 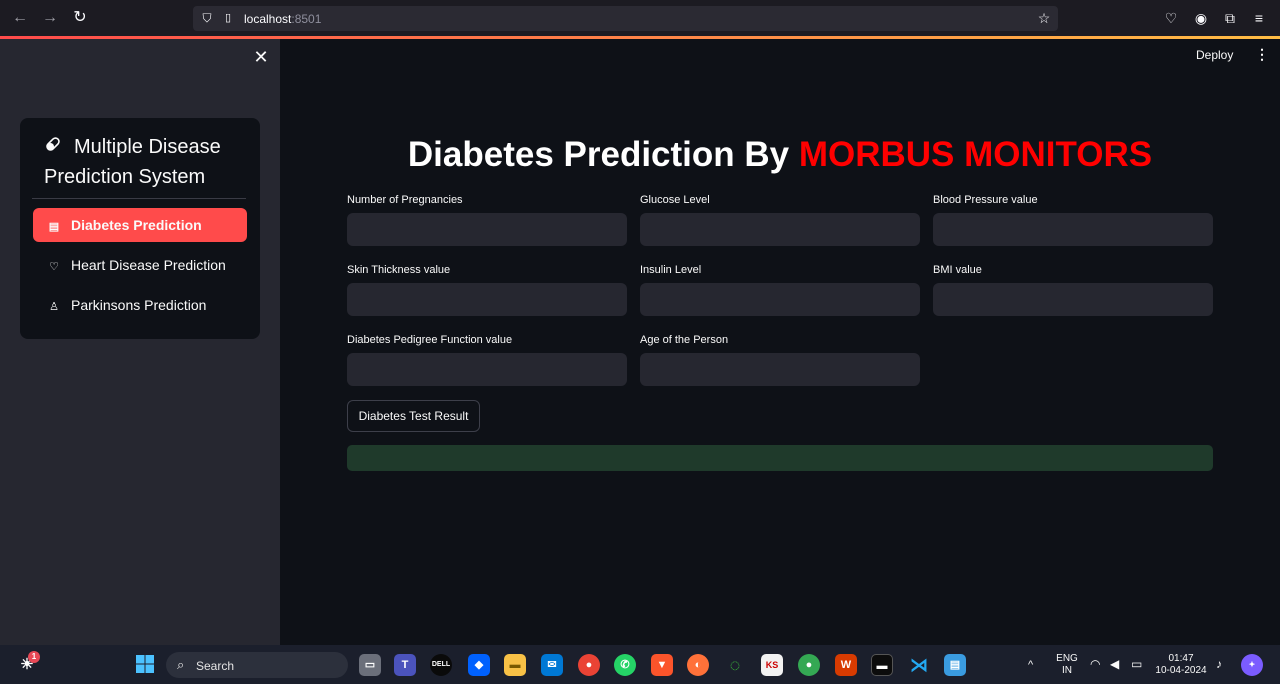 I want to click on age-label: Age of the Person, so click(x=684, y=340).